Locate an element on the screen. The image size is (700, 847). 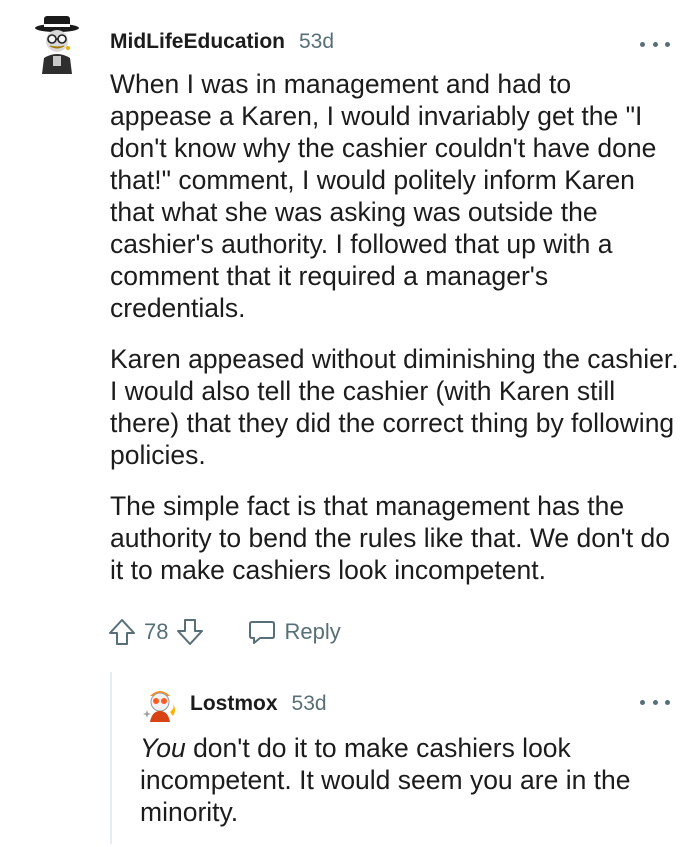
vote-score: 78 is located at coordinates (156, 631).